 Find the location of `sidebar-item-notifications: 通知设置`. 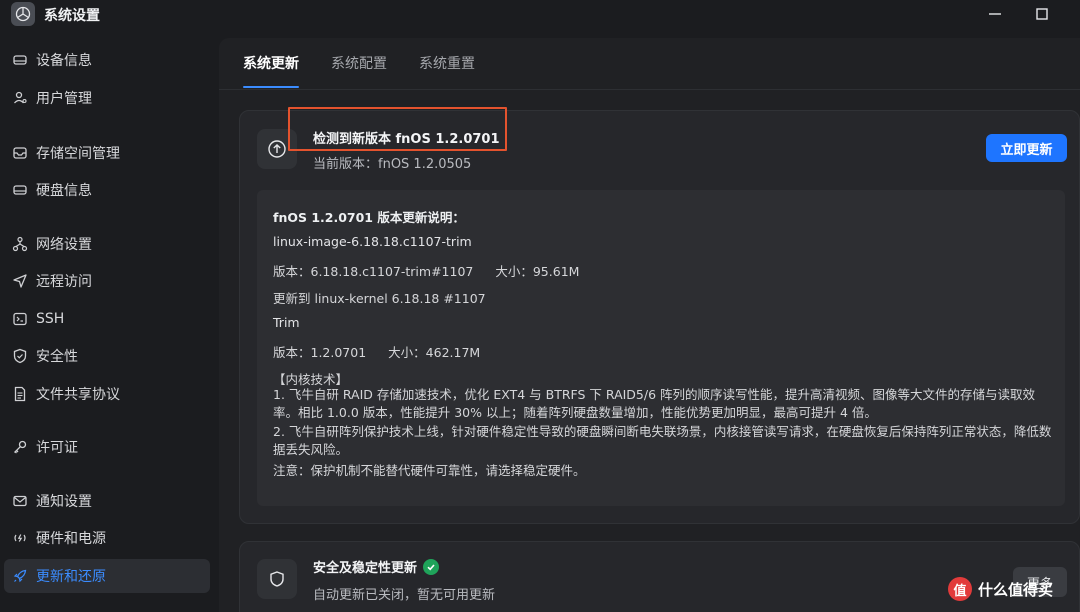

sidebar-item-notifications: 通知设置 is located at coordinates (107, 501).